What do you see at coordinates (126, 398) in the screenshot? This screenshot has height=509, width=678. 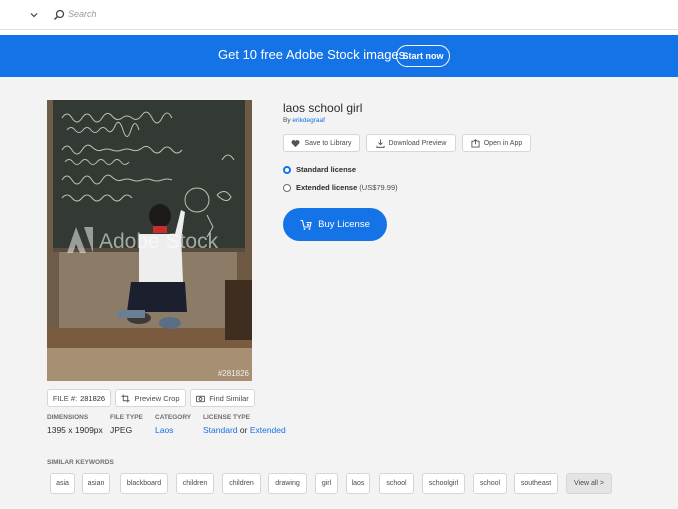 I see `crop-icon` at bounding box center [126, 398].